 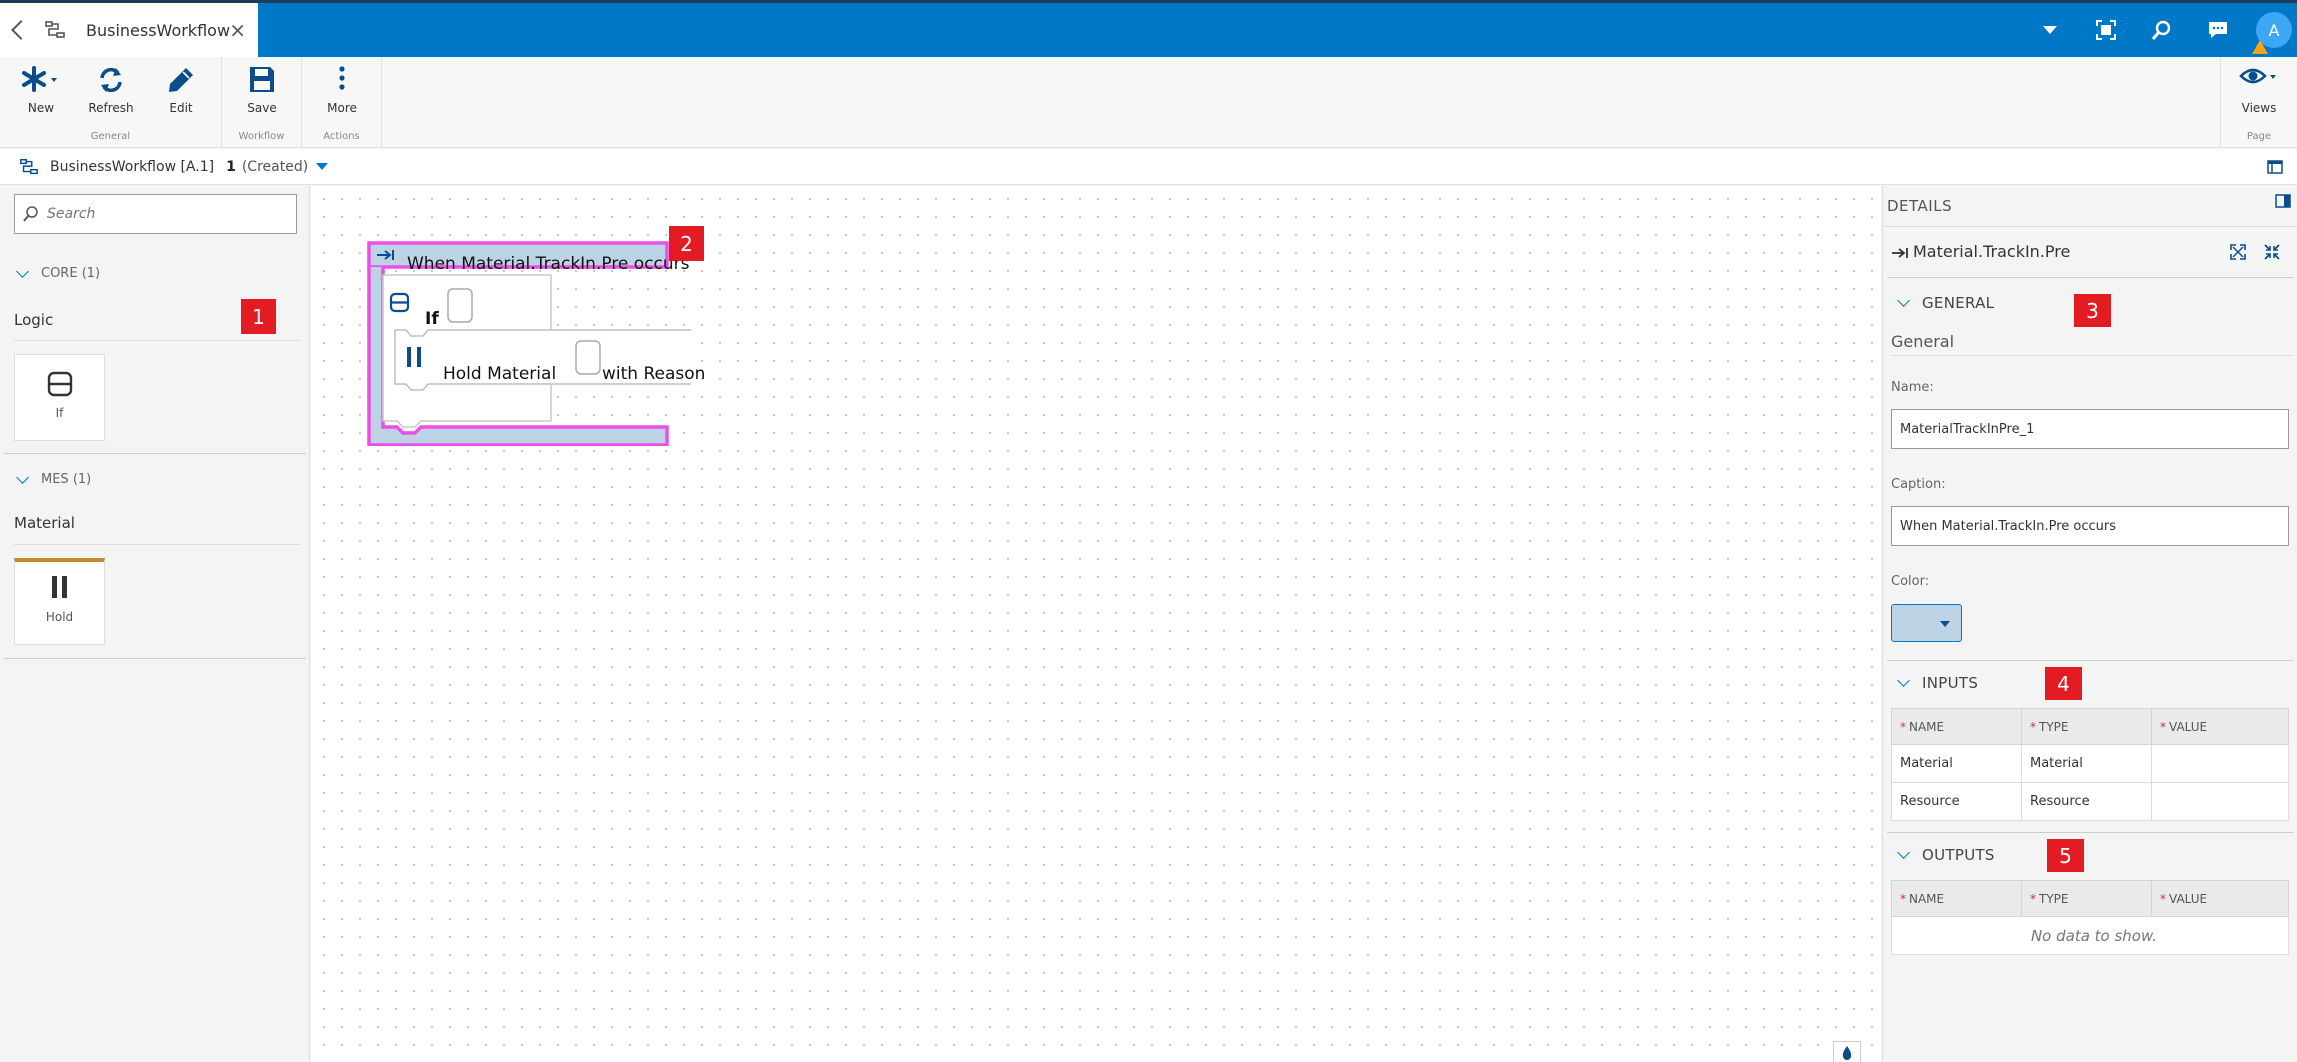 I want to click on toolbox-item-label: Hold, so click(x=59, y=617).